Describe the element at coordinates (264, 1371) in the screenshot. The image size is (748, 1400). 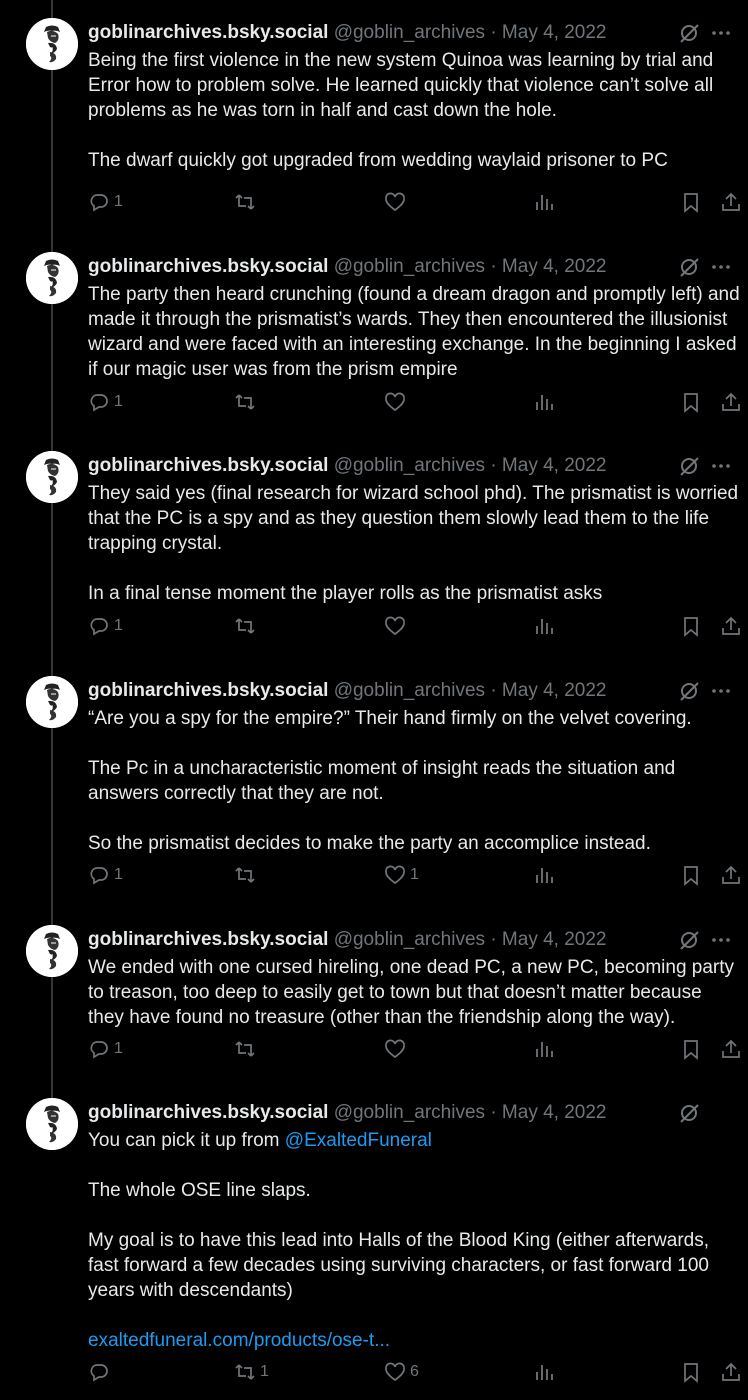
I see `repost-count: 1` at that location.